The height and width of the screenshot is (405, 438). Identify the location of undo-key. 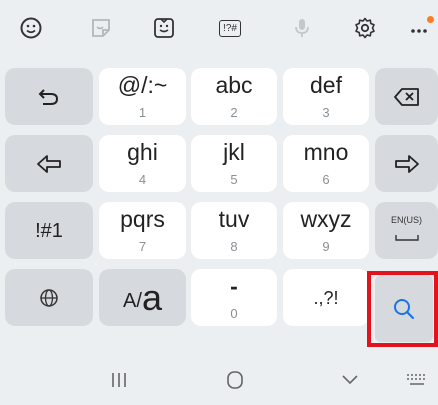
(49, 96).